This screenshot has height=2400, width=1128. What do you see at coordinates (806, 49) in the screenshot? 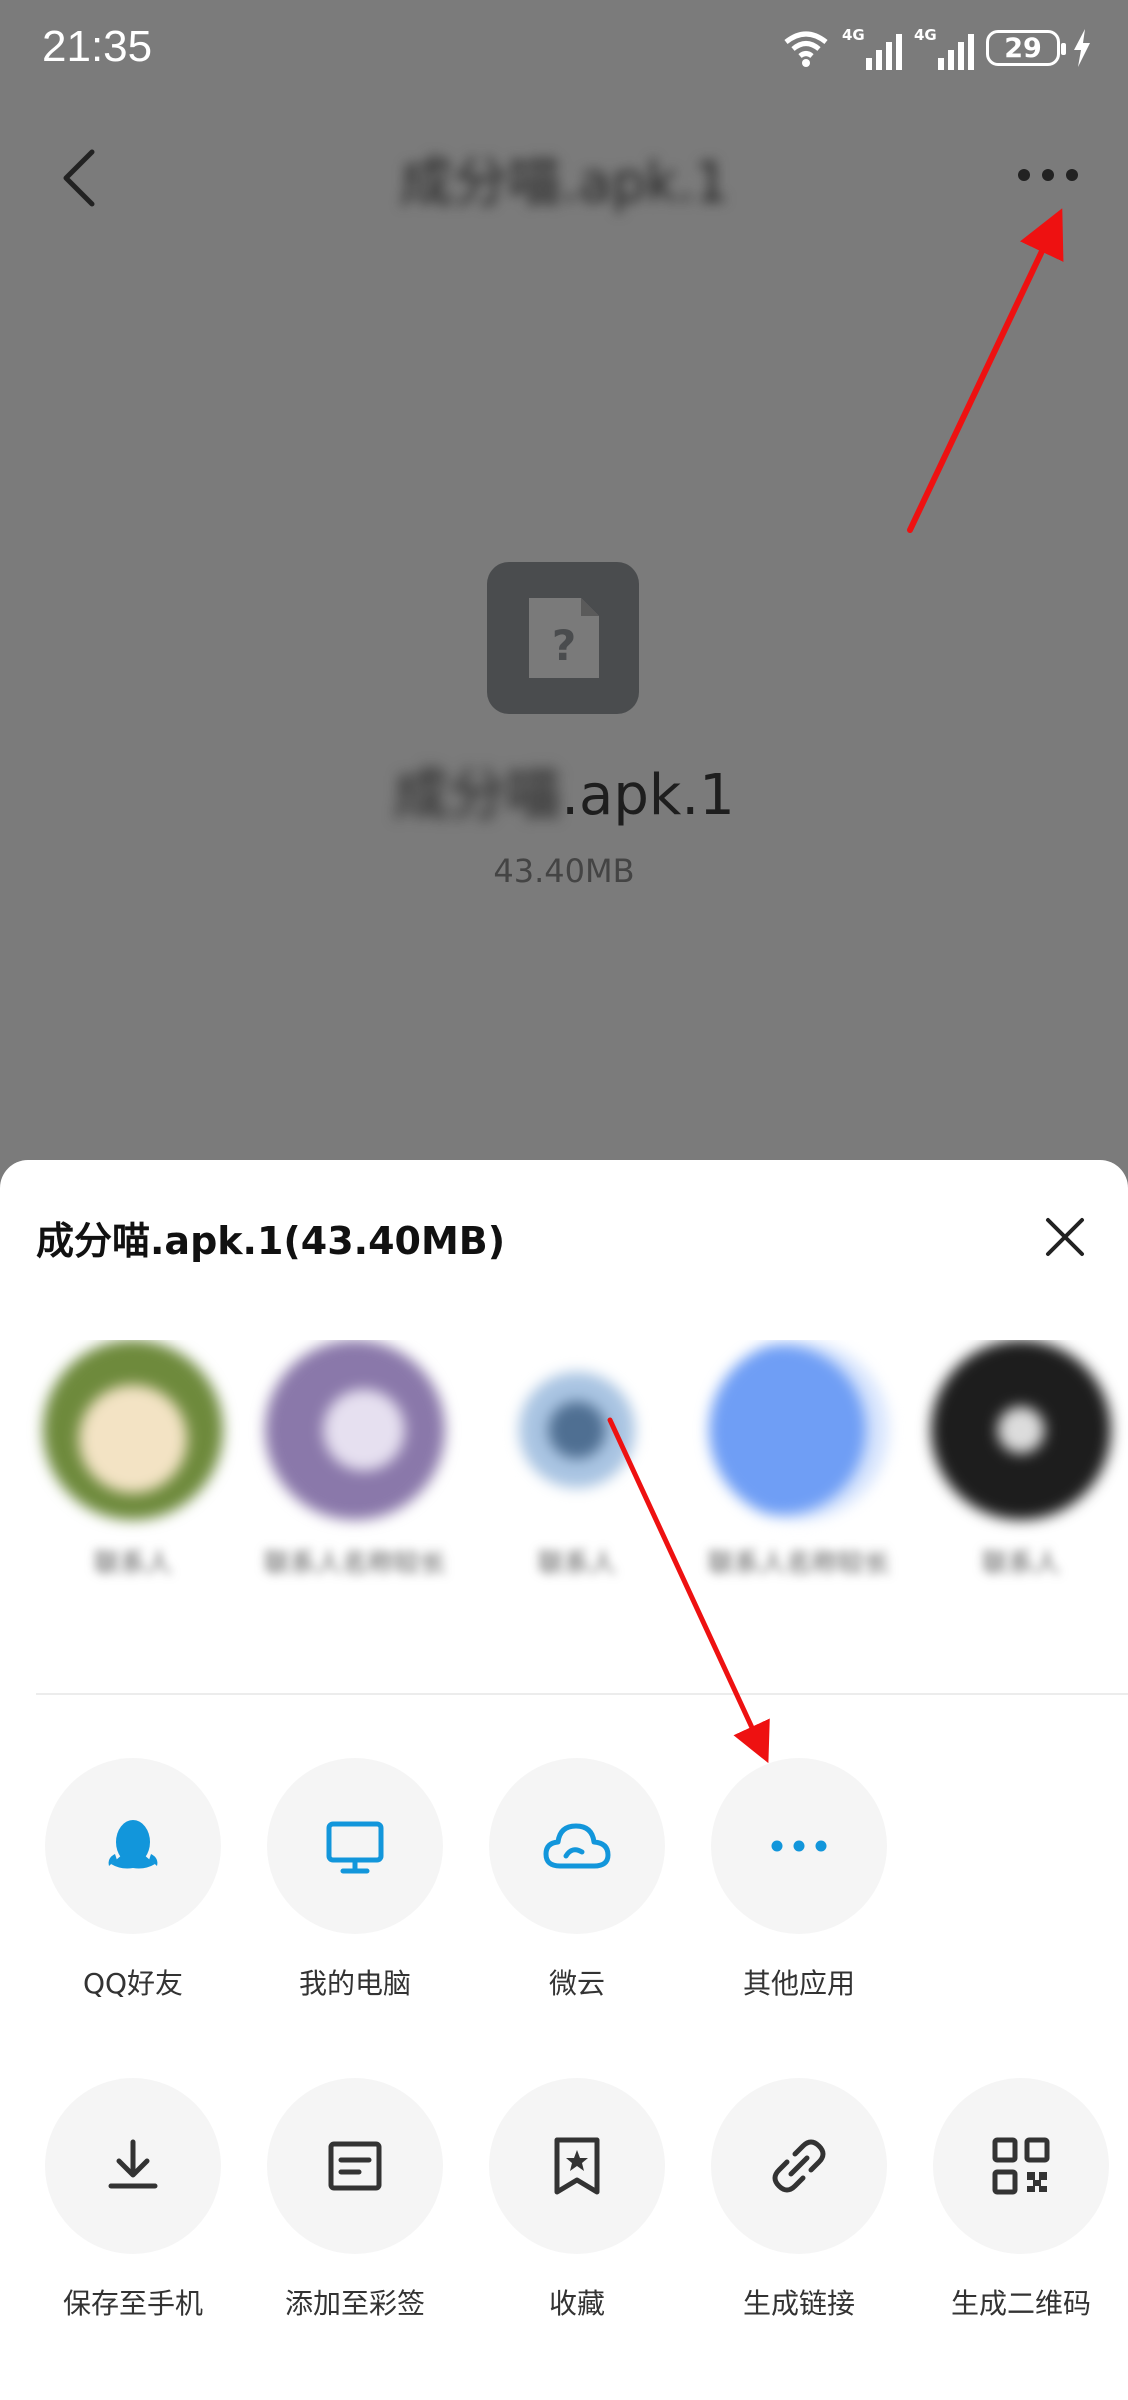
I see `wifi-icon` at bounding box center [806, 49].